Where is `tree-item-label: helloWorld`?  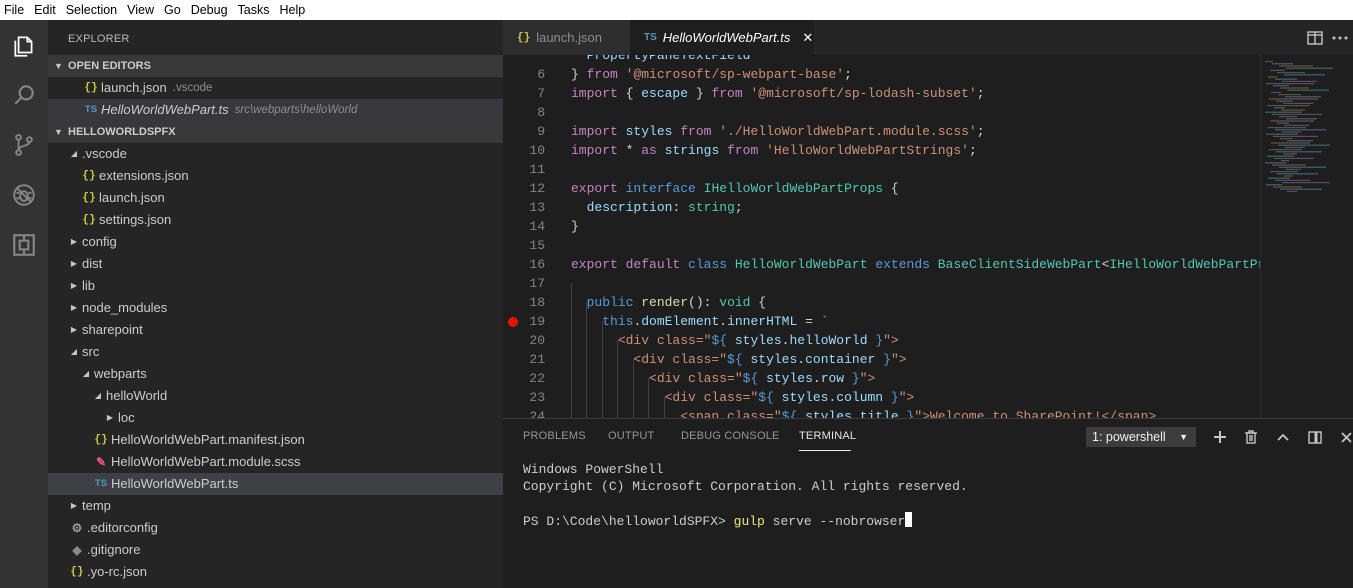 tree-item-label: helloWorld is located at coordinates (137, 395).